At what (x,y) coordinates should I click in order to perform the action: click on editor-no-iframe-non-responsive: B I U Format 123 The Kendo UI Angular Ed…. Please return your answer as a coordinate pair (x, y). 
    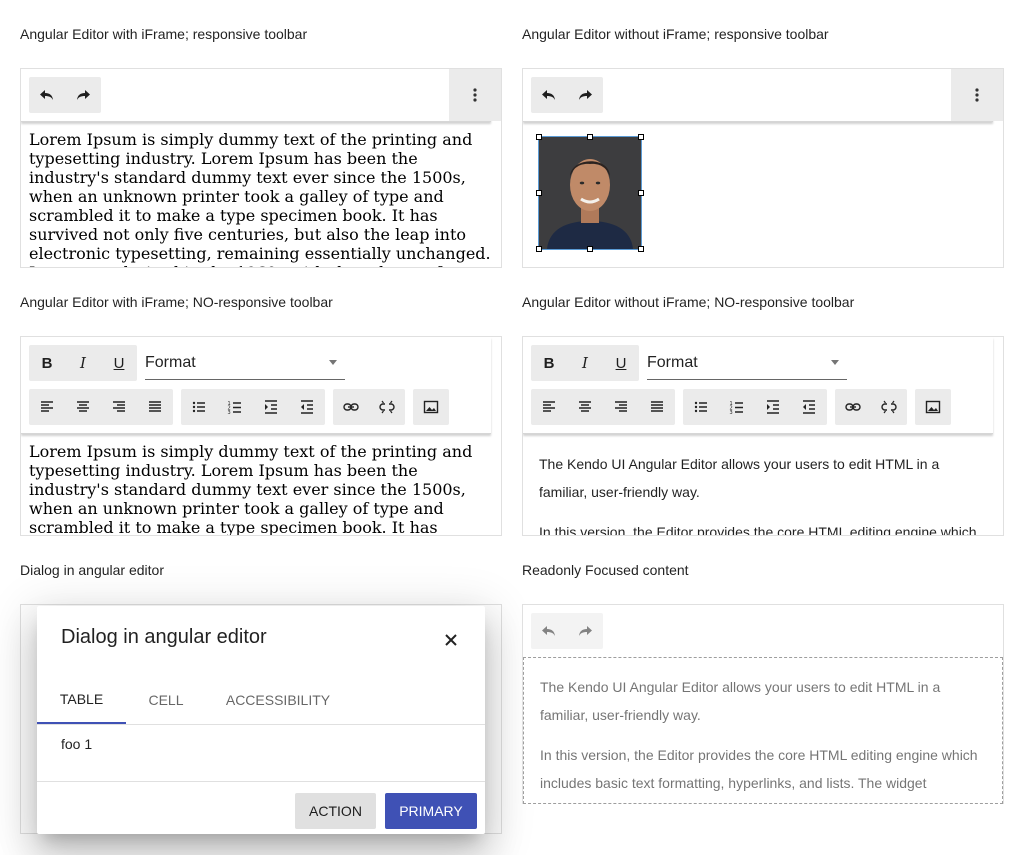
    Looking at the image, I should click on (763, 436).